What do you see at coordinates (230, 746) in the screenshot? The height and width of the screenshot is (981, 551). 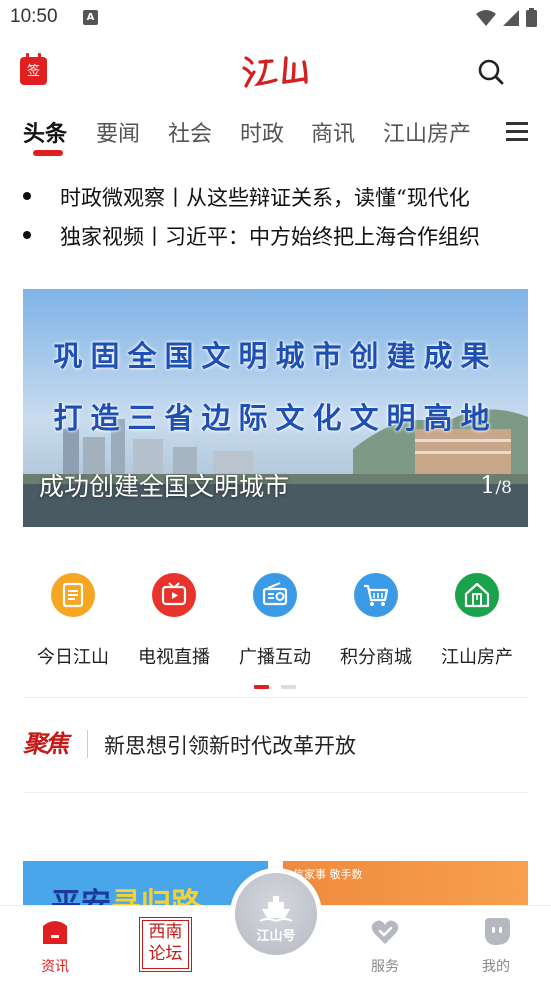 I see `focus-title: 新思想引领新时代改革开放` at bounding box center [230, 746].